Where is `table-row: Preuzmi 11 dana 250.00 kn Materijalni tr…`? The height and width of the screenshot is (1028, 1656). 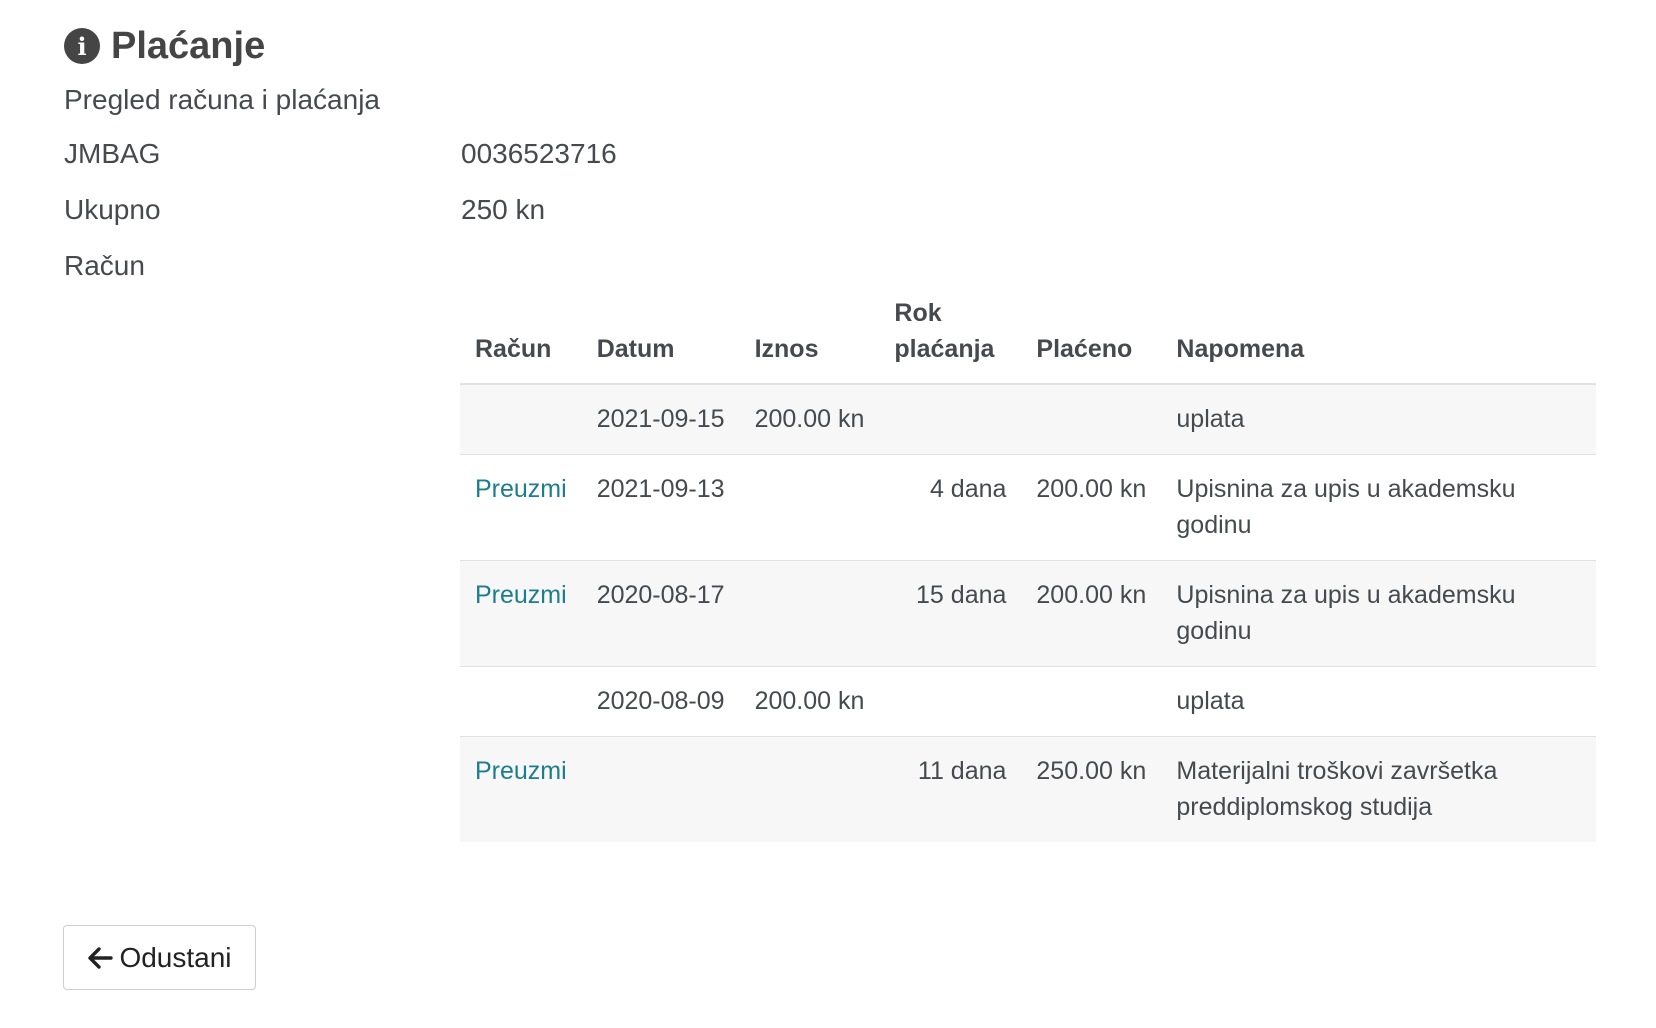
table-row: Preuzmi 11 dana 250.00 kn Materijalni tr… is located at coordinates (1028, 789).